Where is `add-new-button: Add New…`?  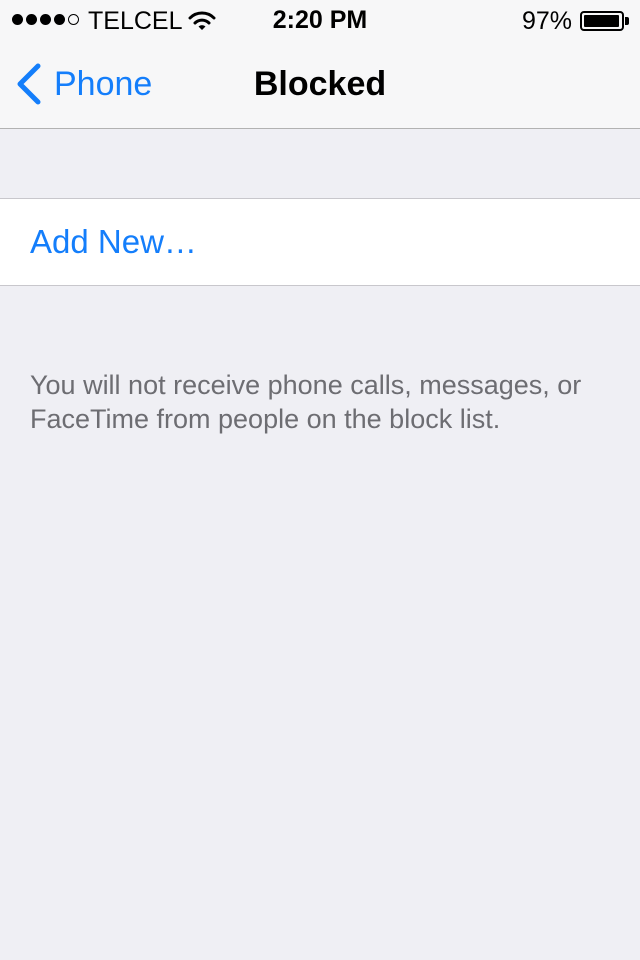
add-new-button: Add New… is located at coordinates (320, 242).